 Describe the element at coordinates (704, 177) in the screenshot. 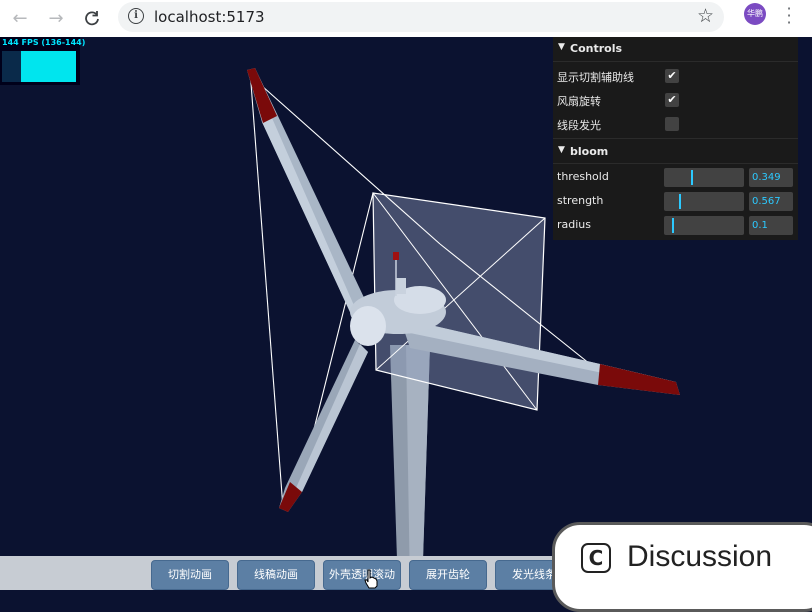

I see `threshold-slider` at that location.